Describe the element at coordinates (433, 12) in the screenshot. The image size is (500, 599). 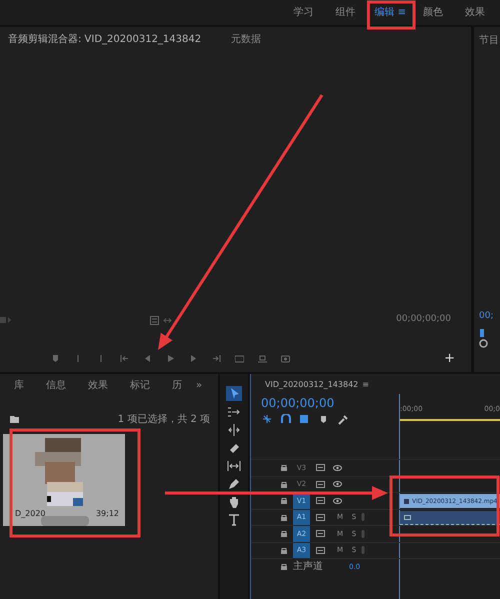
I see `workspace-tab: 颜色` at that location.